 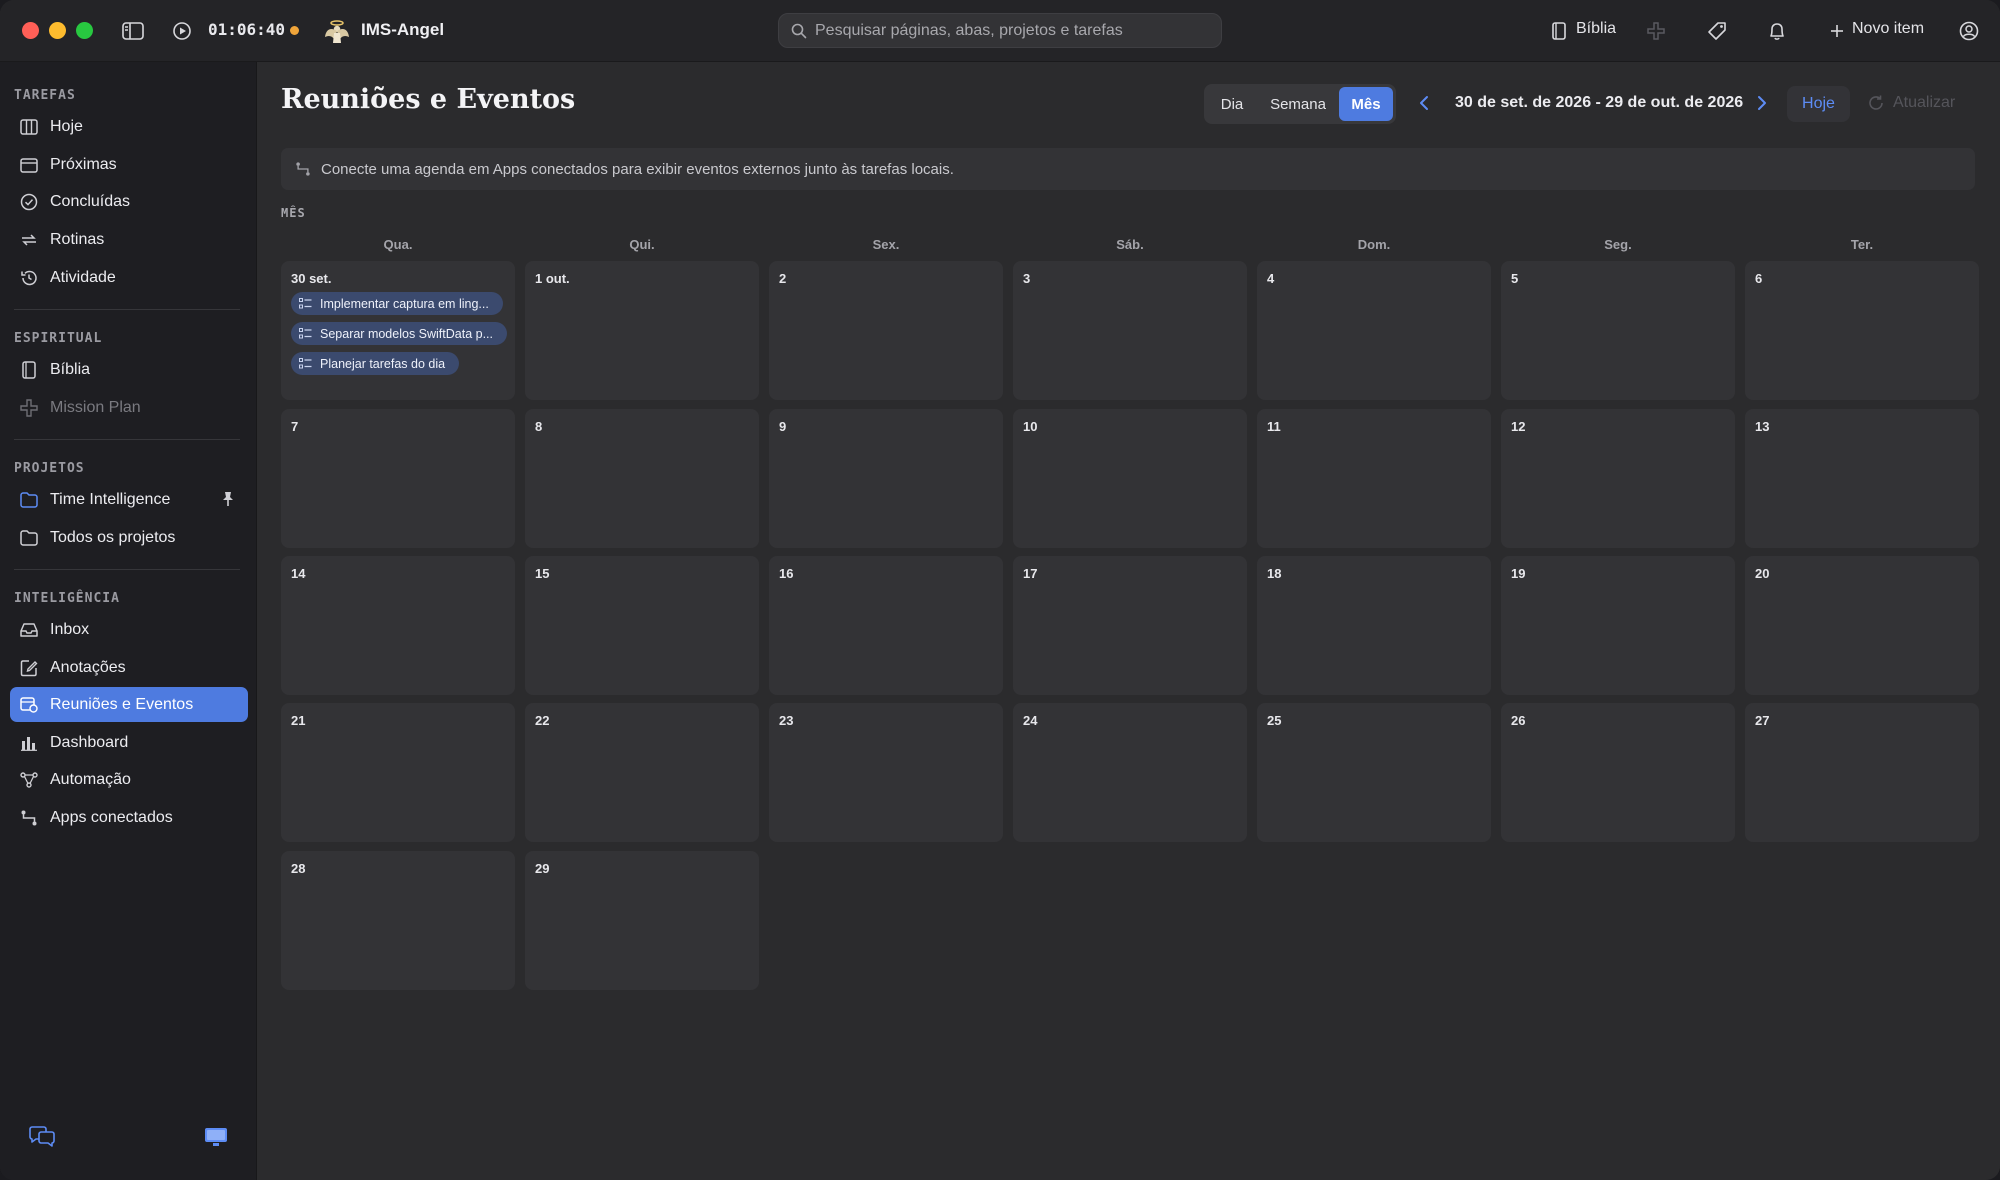 I want to click on bible-book-icon, so click(x=1559, y=31).